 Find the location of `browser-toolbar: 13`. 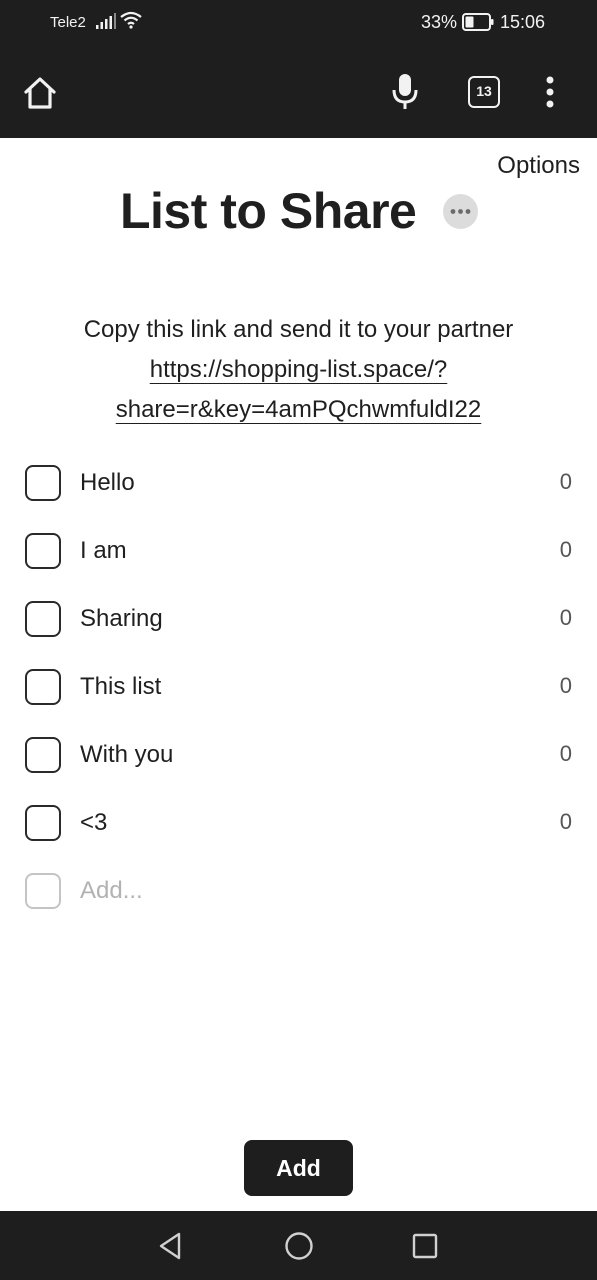

browser-toolbar: 13 is located at coordinates (298, 92).